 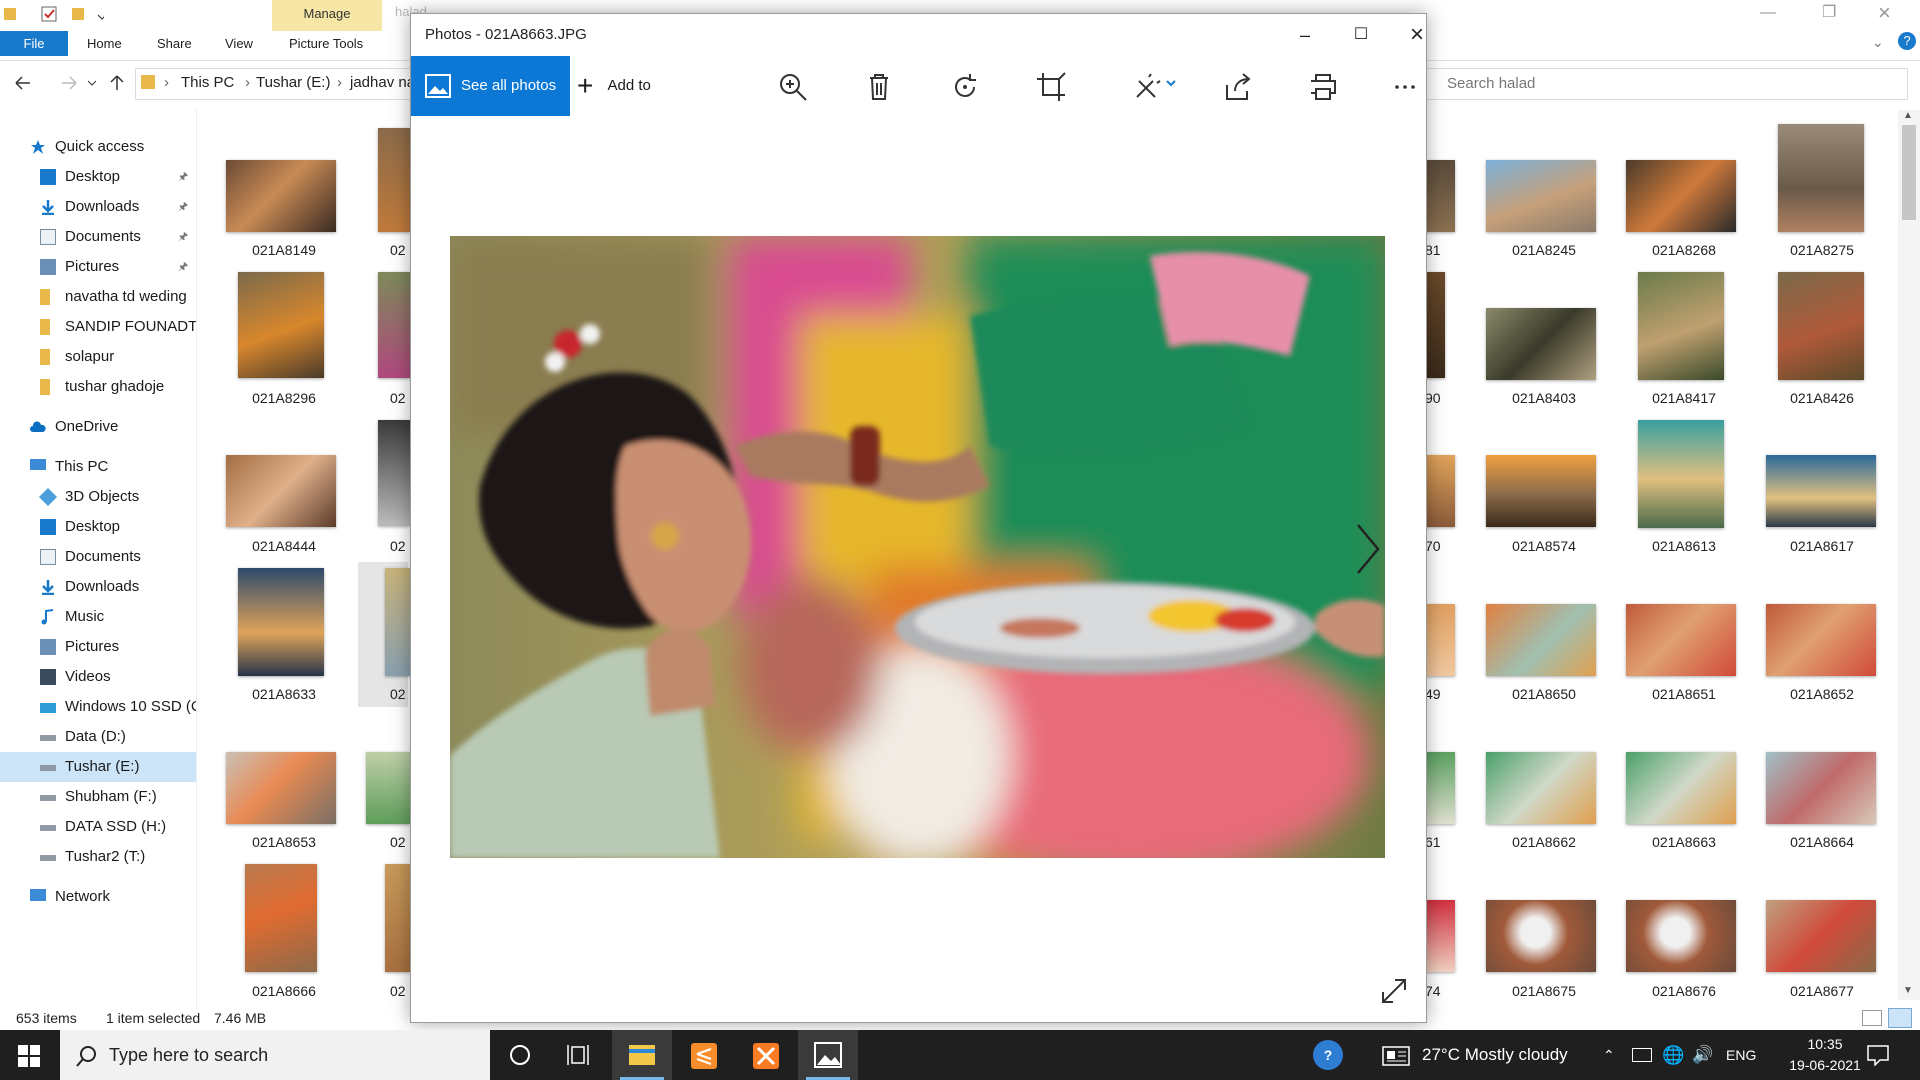 What do you see at coordinates (490, 86) in the screenshot?
I see `see-all-photos-button: See all photos` at bounding box center [490, 86].